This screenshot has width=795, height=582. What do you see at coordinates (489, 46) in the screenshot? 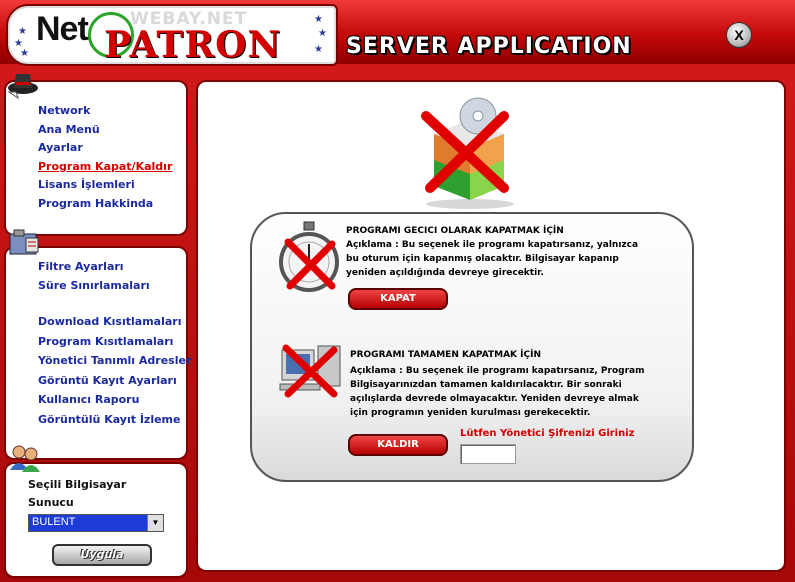
I see `app-title: SERVER APPLICATION` at bounding box center [489, 46].